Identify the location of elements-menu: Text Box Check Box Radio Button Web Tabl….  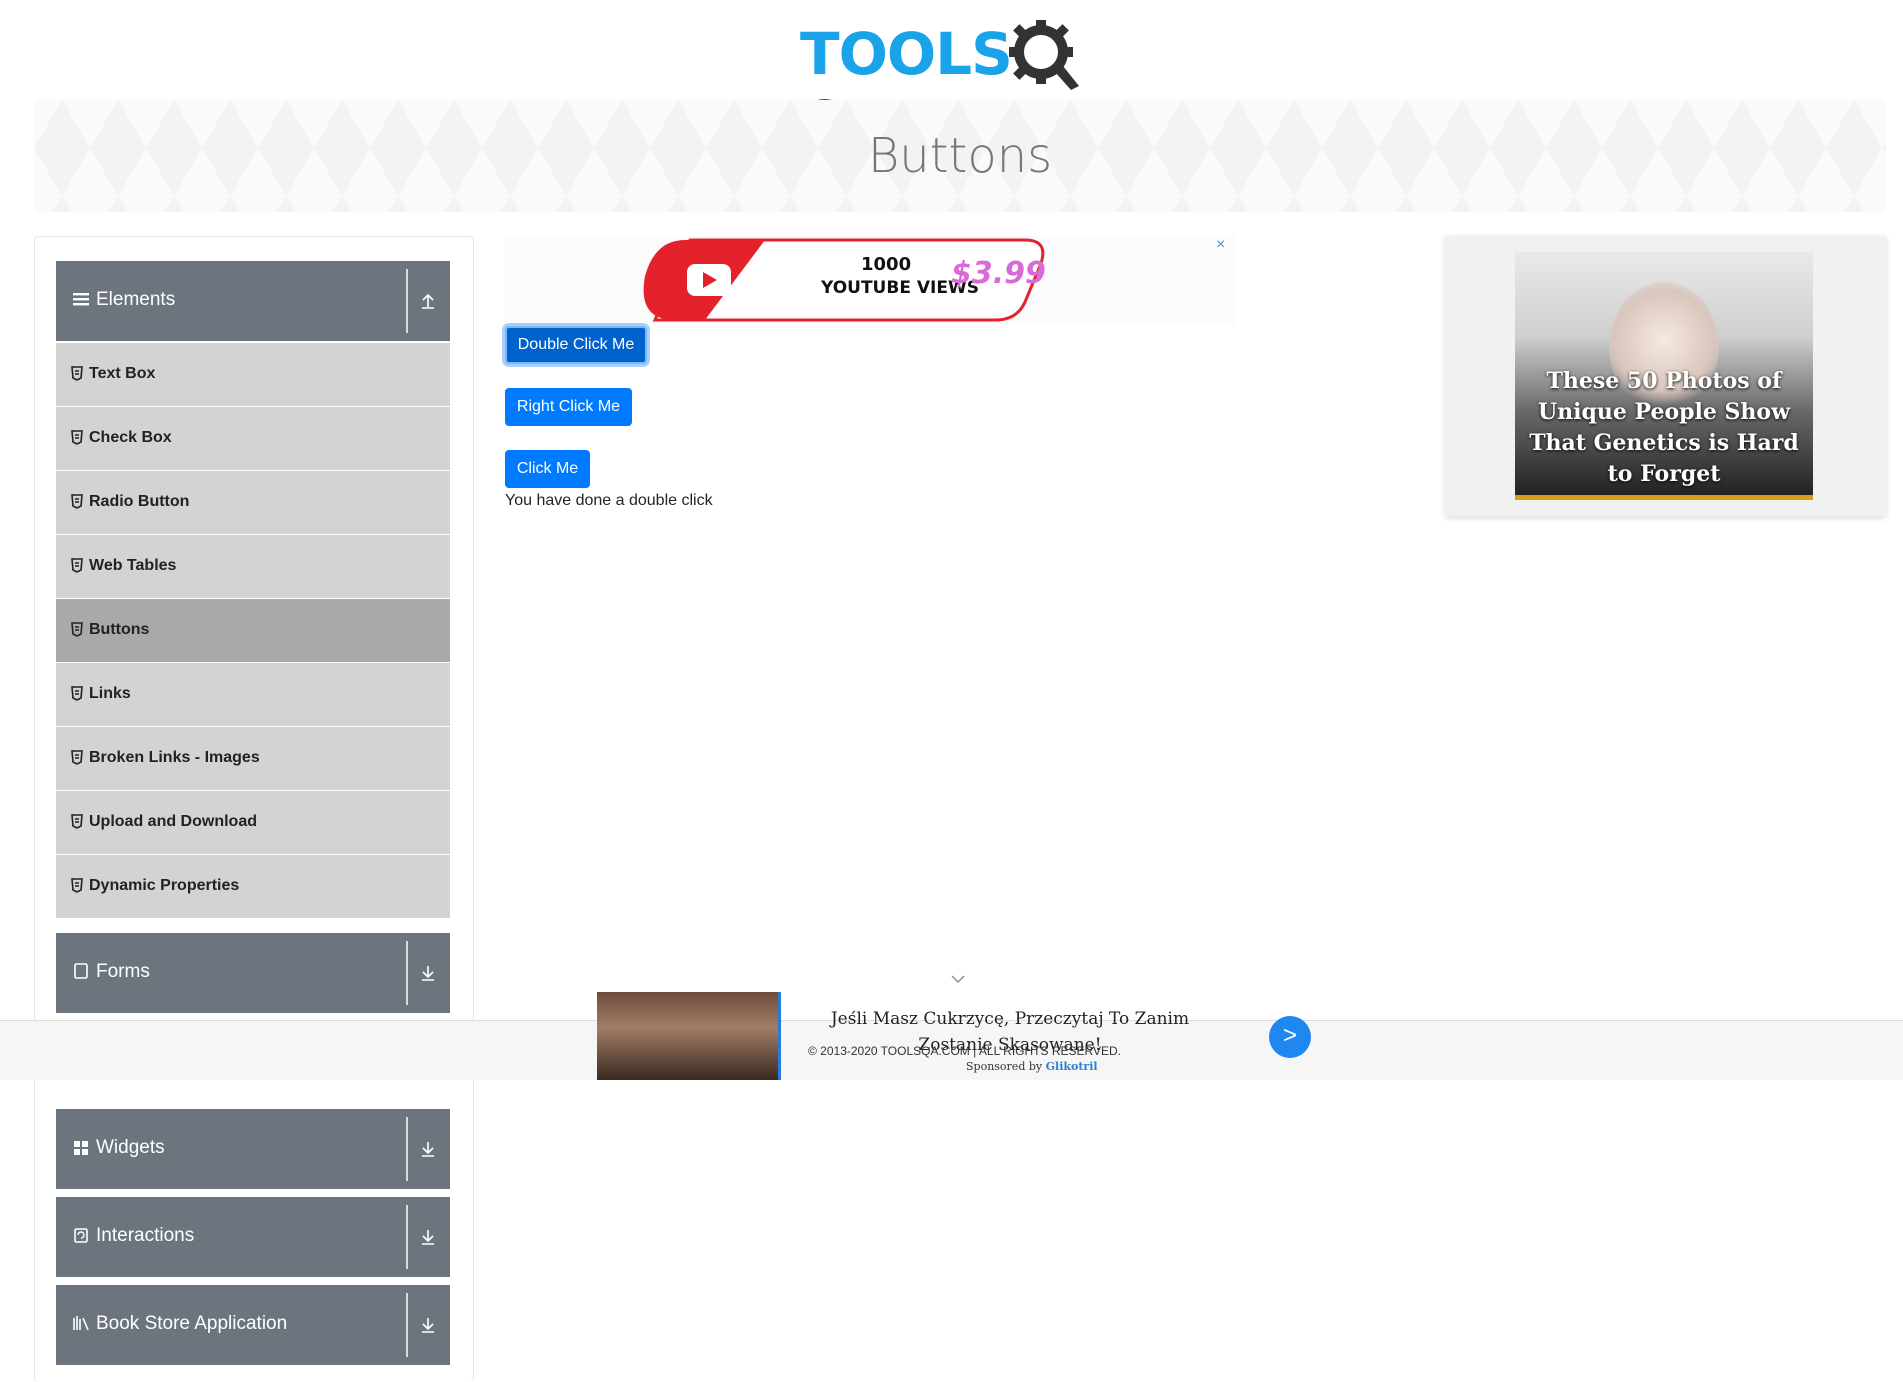
(253, 631).